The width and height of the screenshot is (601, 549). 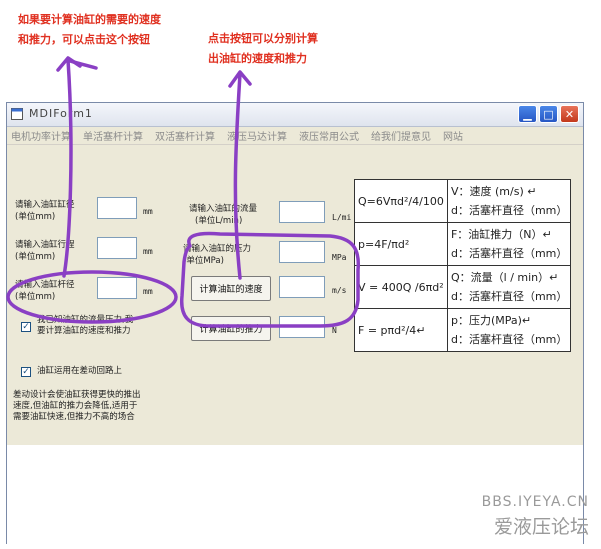 I want to click on flow-label-line2: (单位L/min), so click(x=219, y=221).